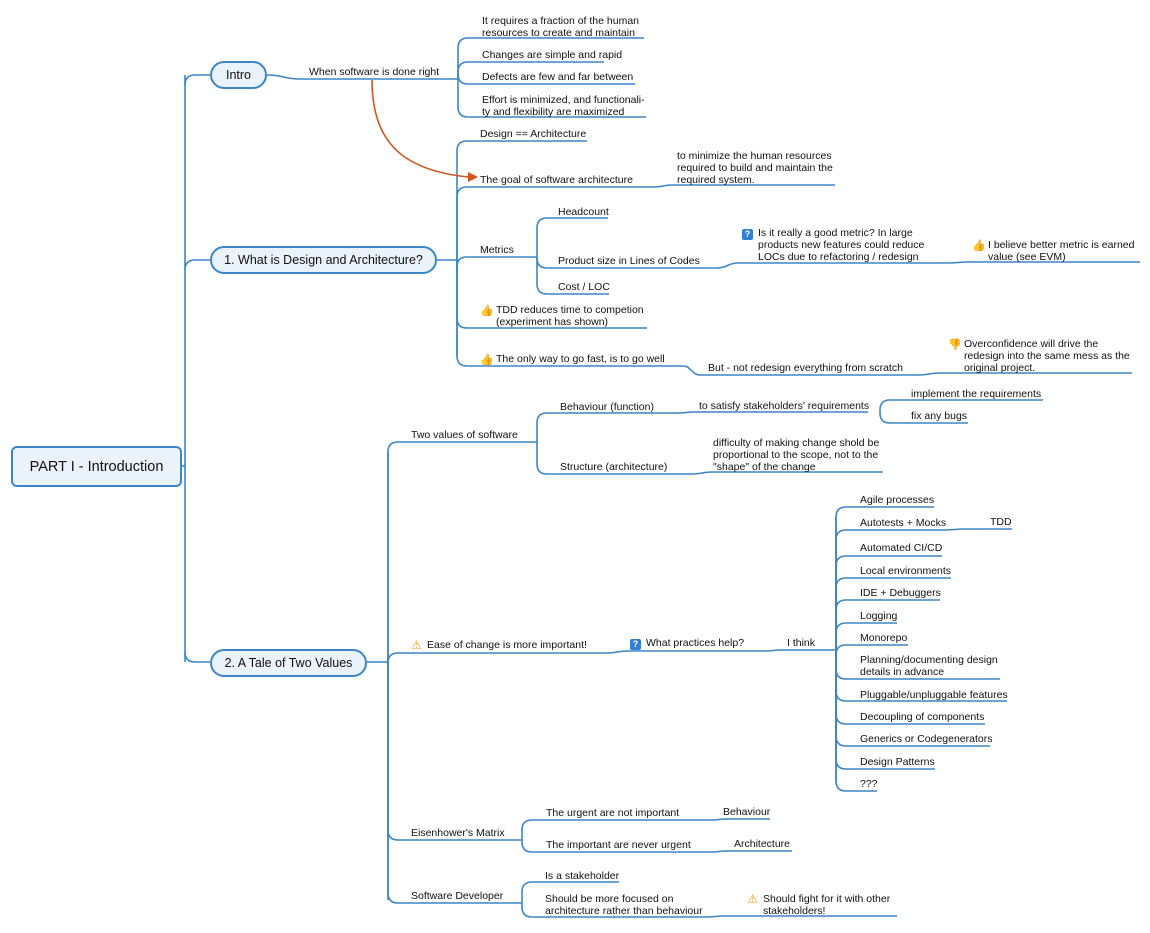 This screenshot has width=1150, height=933. What do you see at coordinates (607, 407) in the screenshot?
I see `behaviour: Behaviour (function)` at bounding box center [607, 407].